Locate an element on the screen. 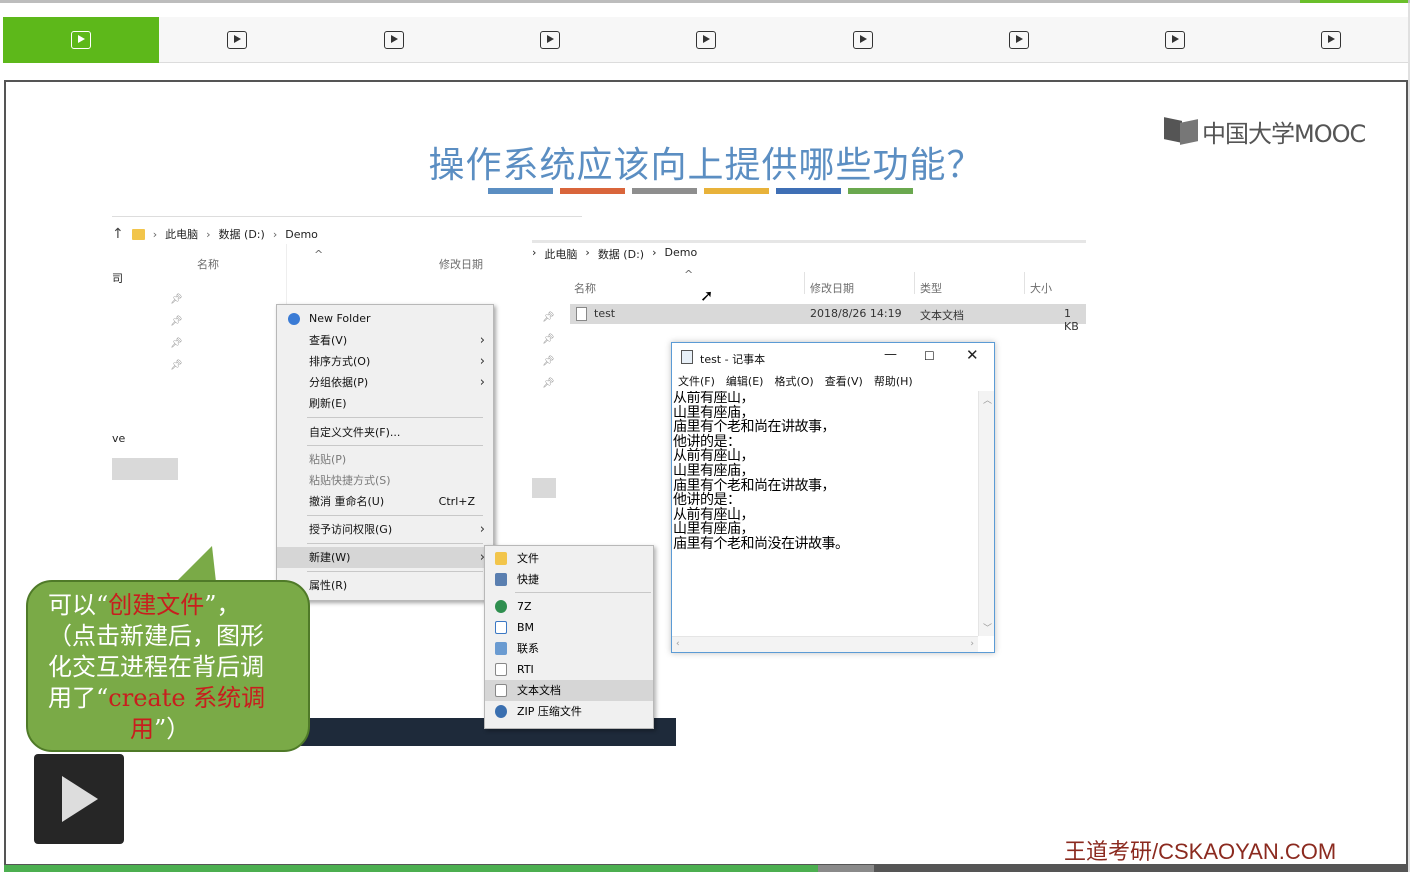  menu-refresh: 刷新(E) is located at coordinates (385, 403).